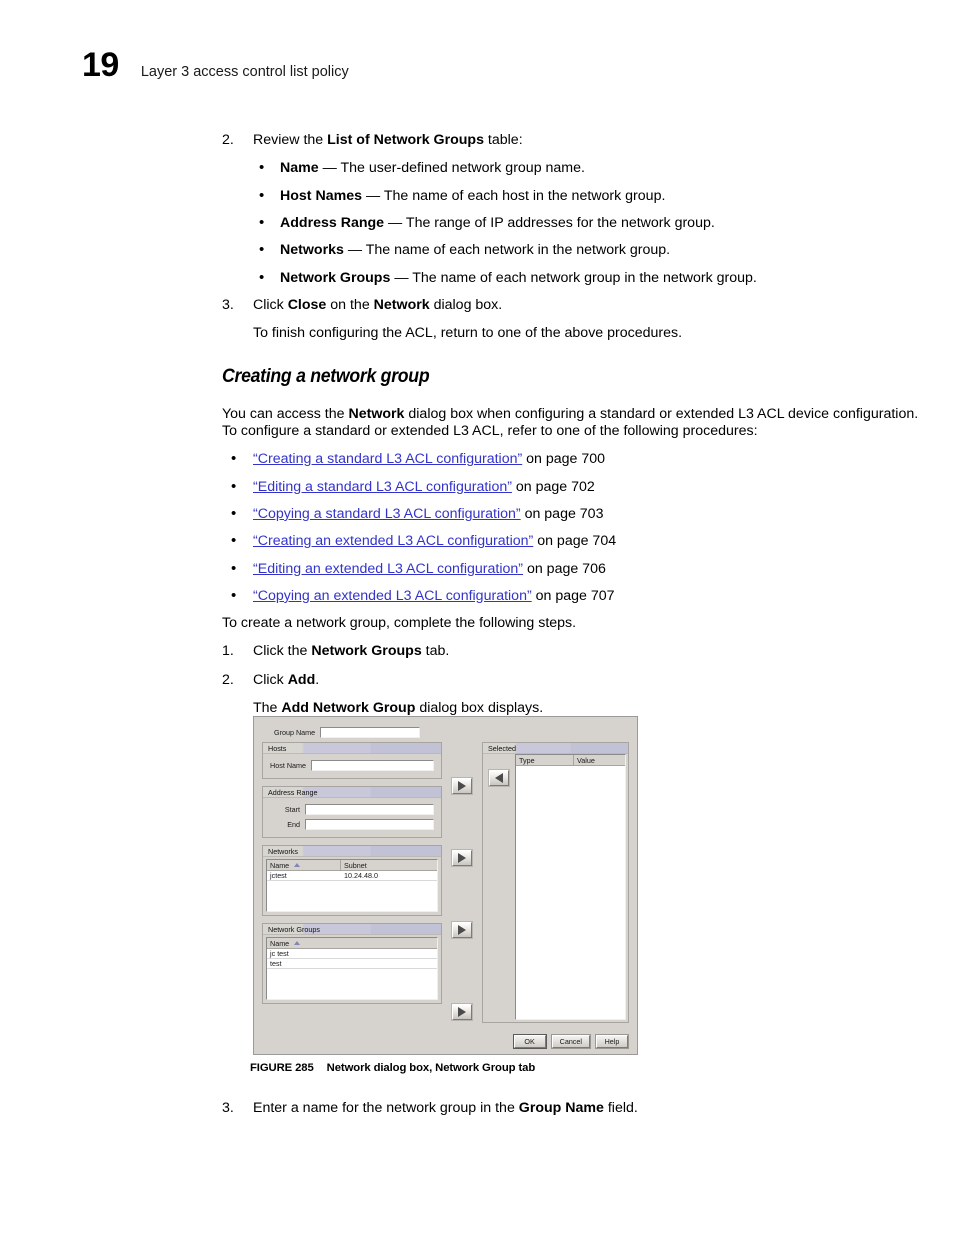 This screenshot has height=1235, width=954. What do you see at coordinates (276, 963) in the screenshot?
I see `network-groups-cell-name: test` at bounding box center [276, 963].